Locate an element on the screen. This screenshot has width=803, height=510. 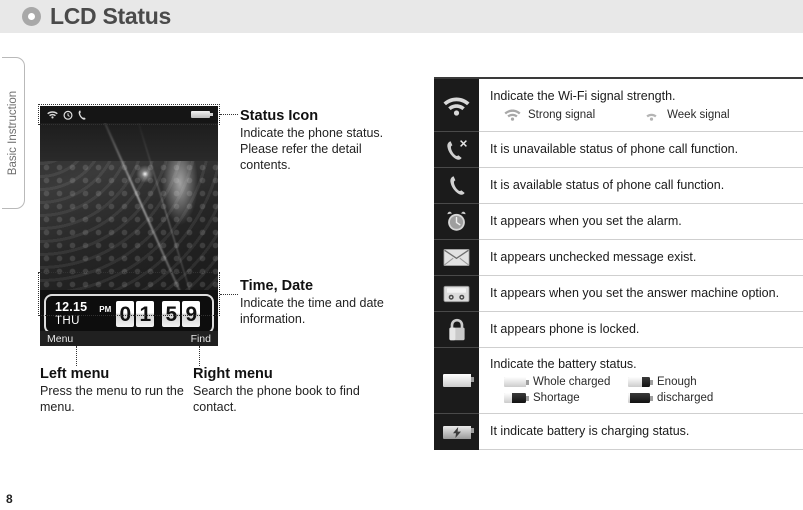
row-description: Indicate the Wi-Fi signal strength. is located at coordinates (583, 95).